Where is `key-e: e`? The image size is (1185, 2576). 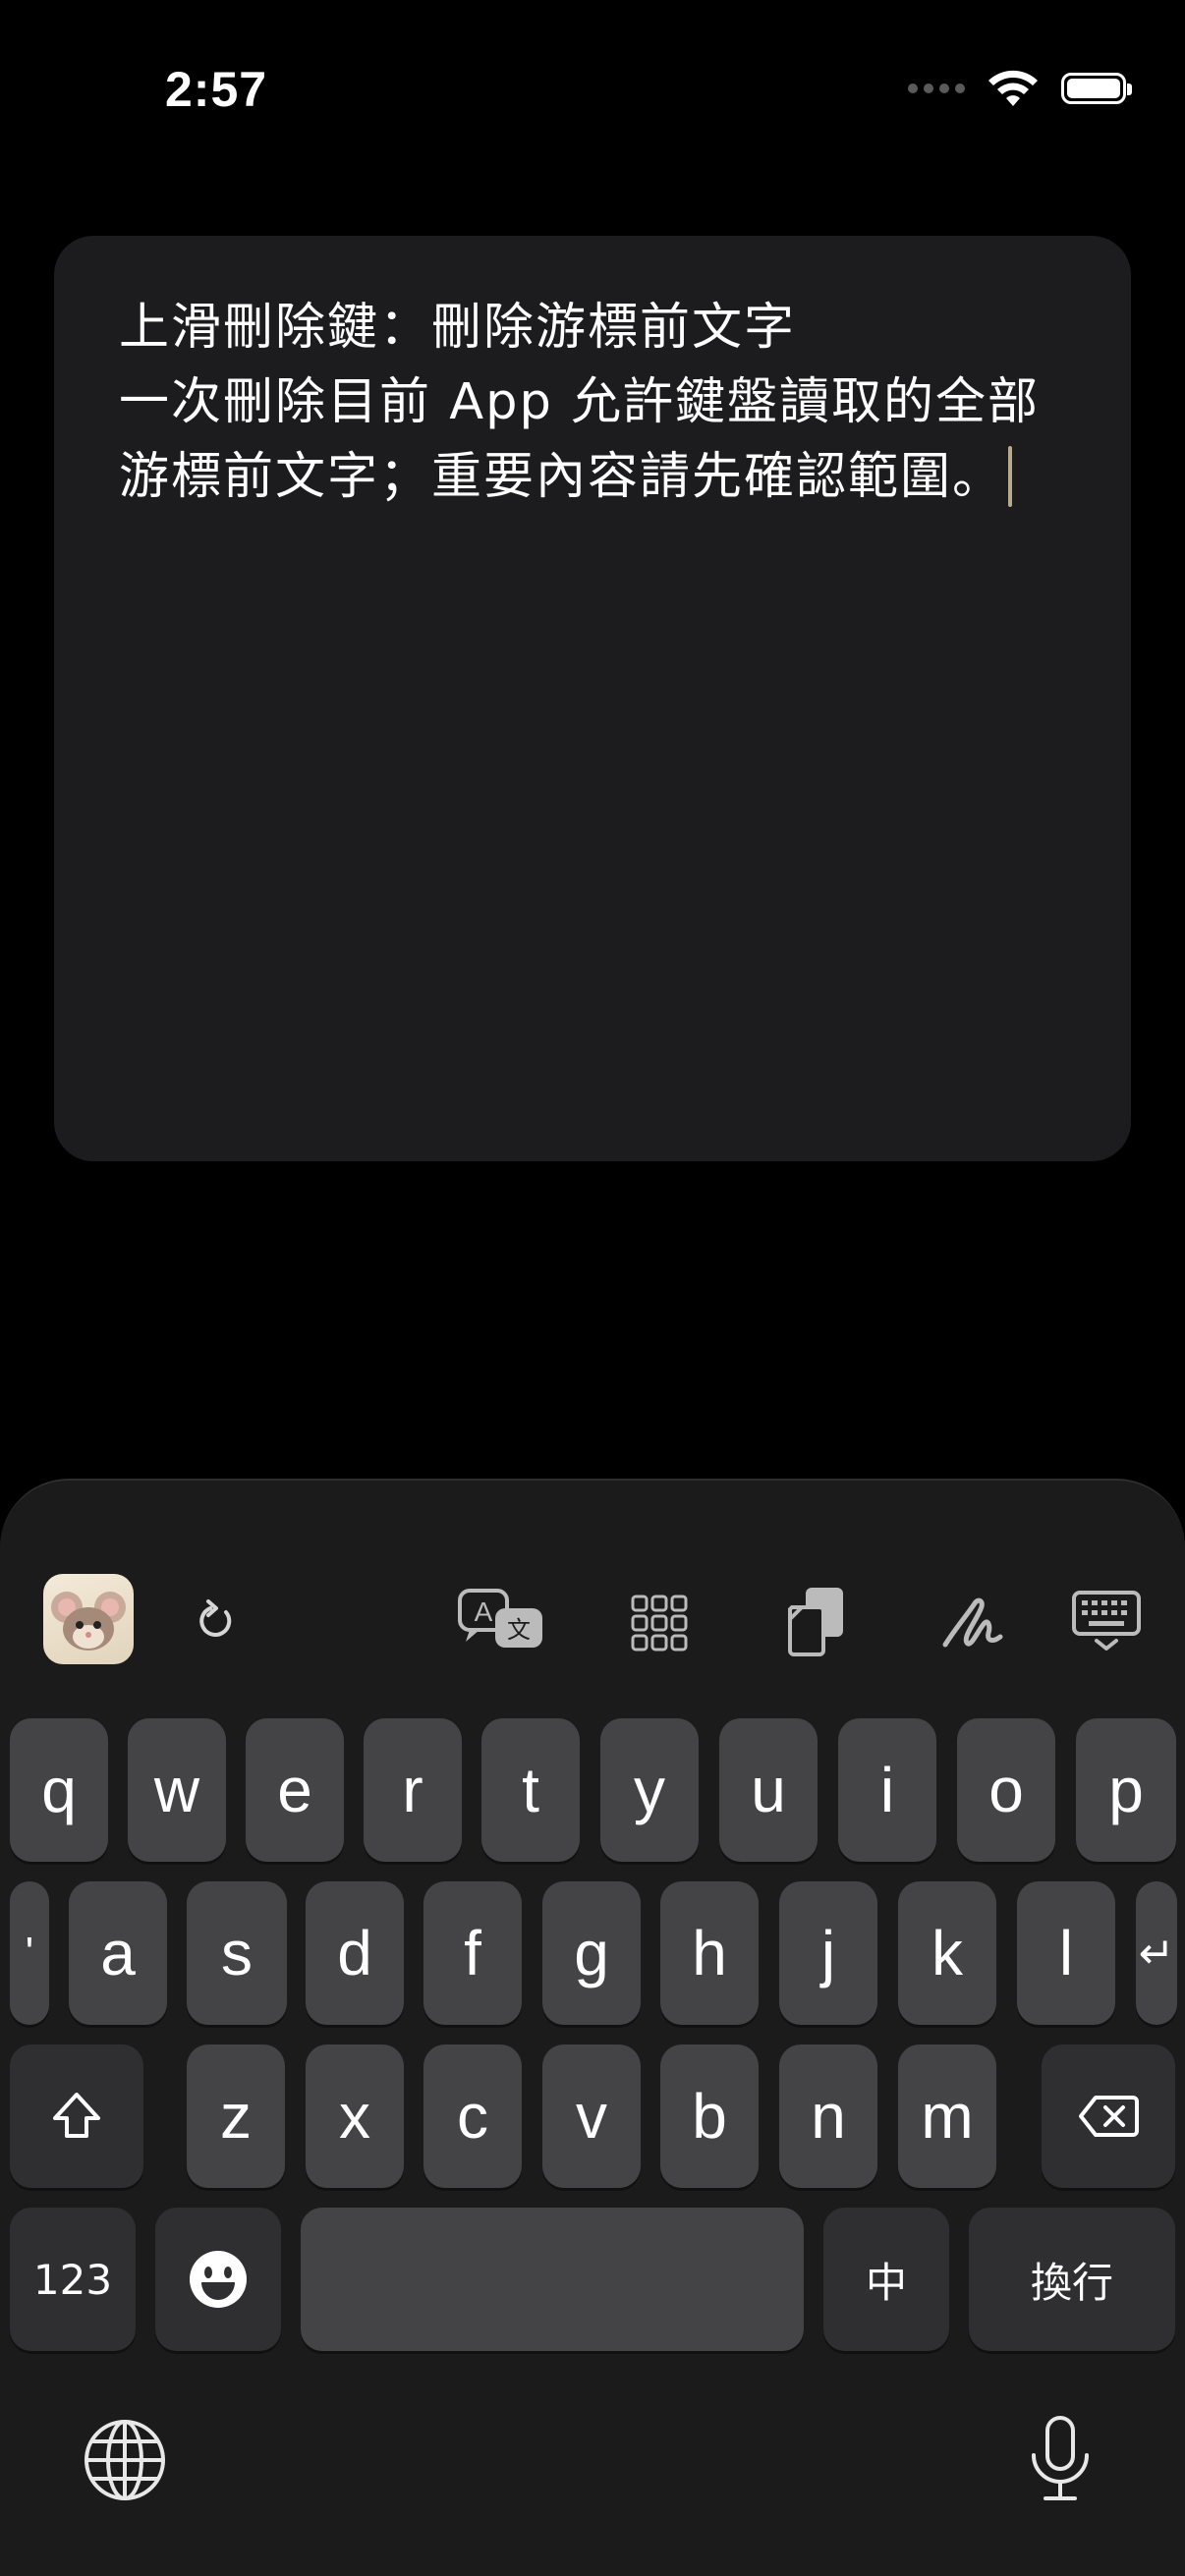
key-e: e is located at coordinates (295, 1790).